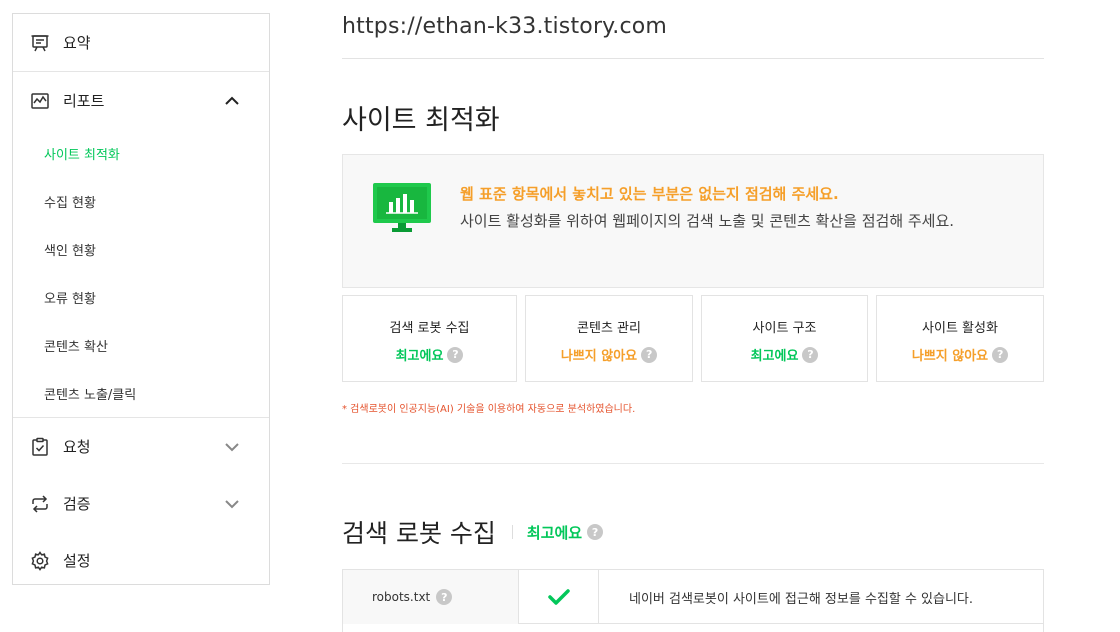 This screenshot has height=632, width=1120. What do you see at coordinates (77, 504) in the screenshot?
I see `menu-verify-label: 검증` at bounding box center [77, 504].